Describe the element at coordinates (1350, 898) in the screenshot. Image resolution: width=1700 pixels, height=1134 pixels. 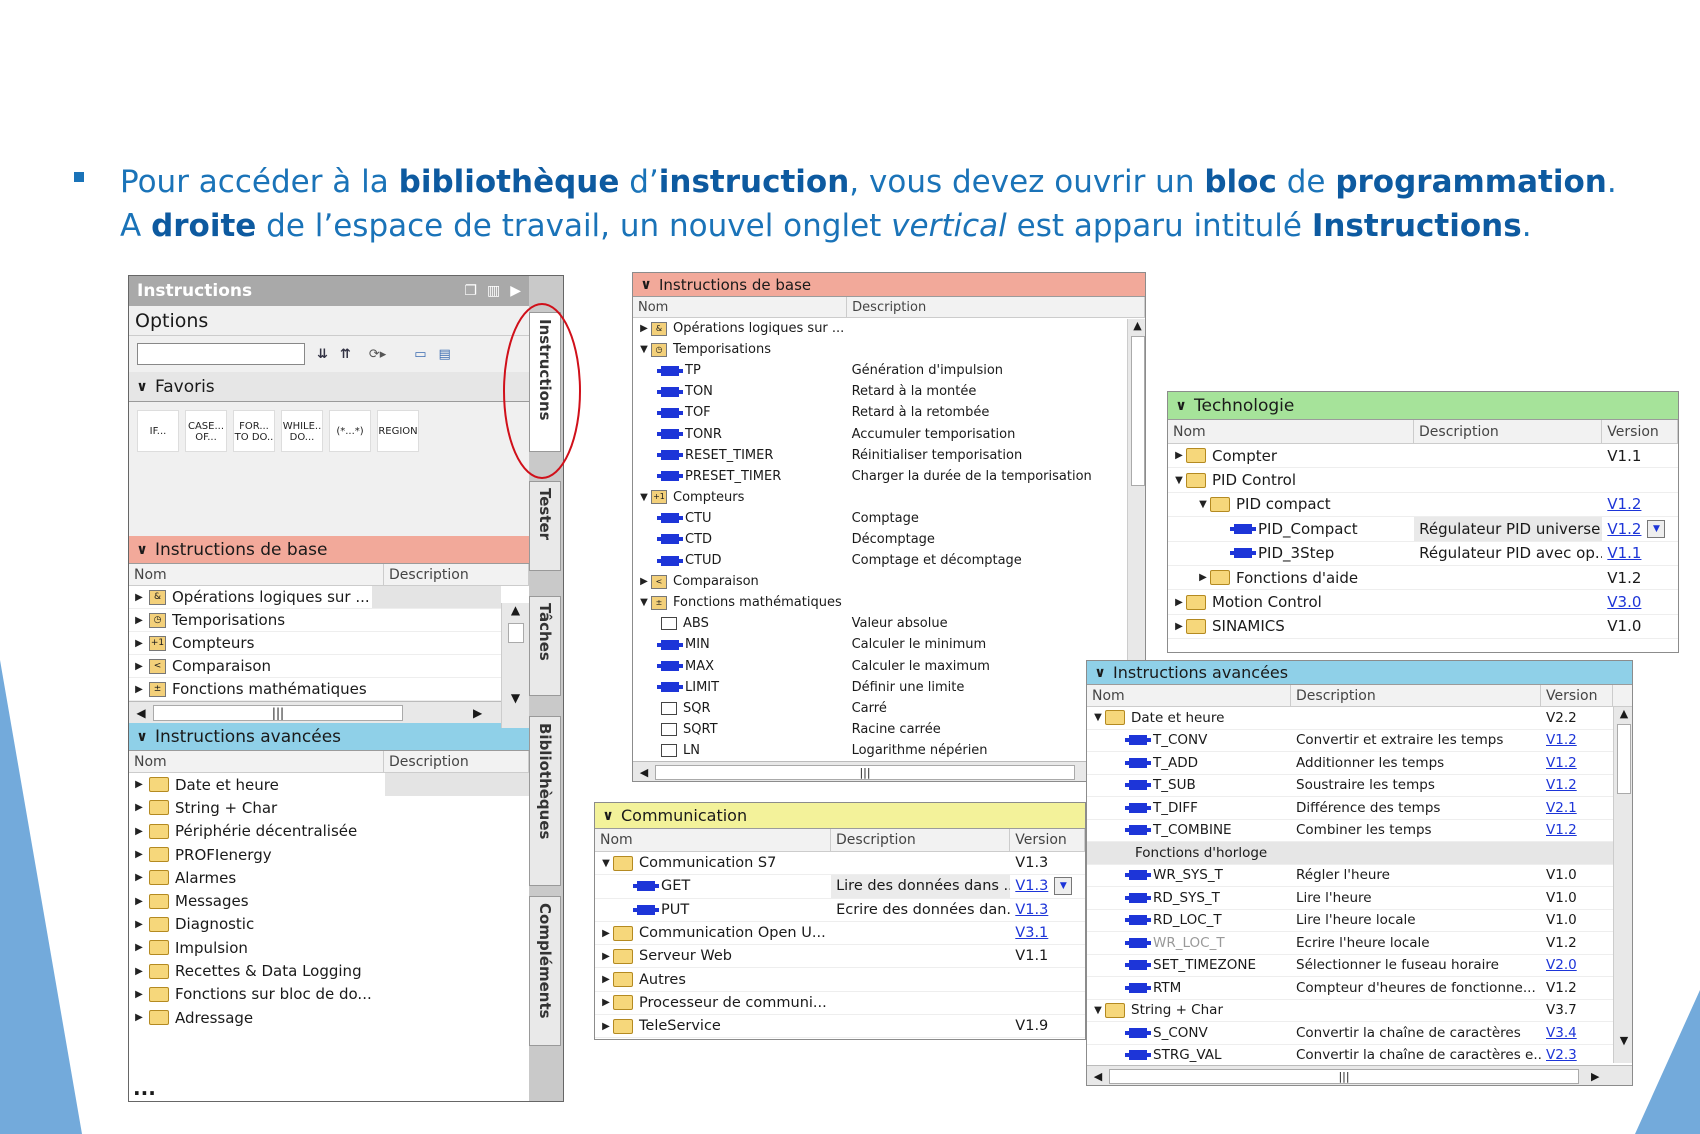
I see `tree-row: RD_SYS_T Lire l'heure V1.0` at that location.